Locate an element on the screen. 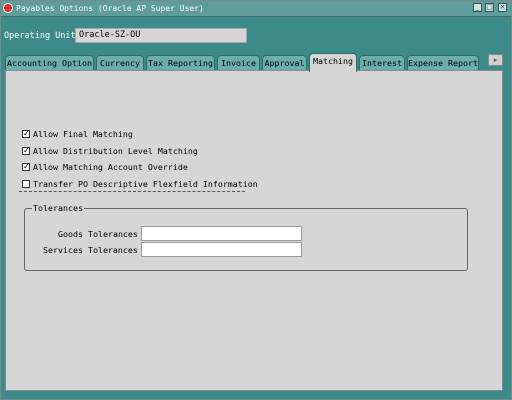 The image size is (512, 400). option-label: Allow Matching Account Override is located at coordinates (110, 167).